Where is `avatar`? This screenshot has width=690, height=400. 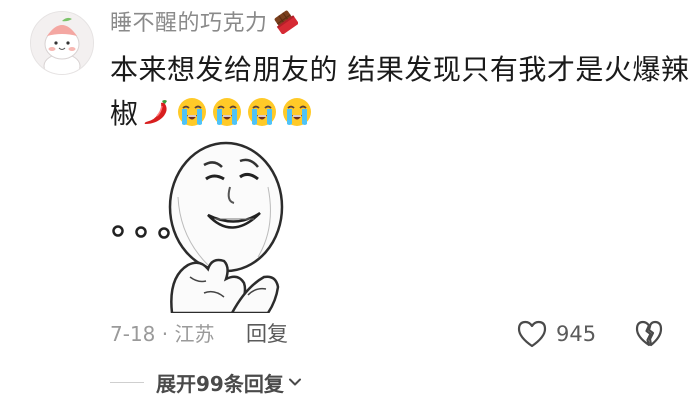
avatar is located at coordinates (62, 43).